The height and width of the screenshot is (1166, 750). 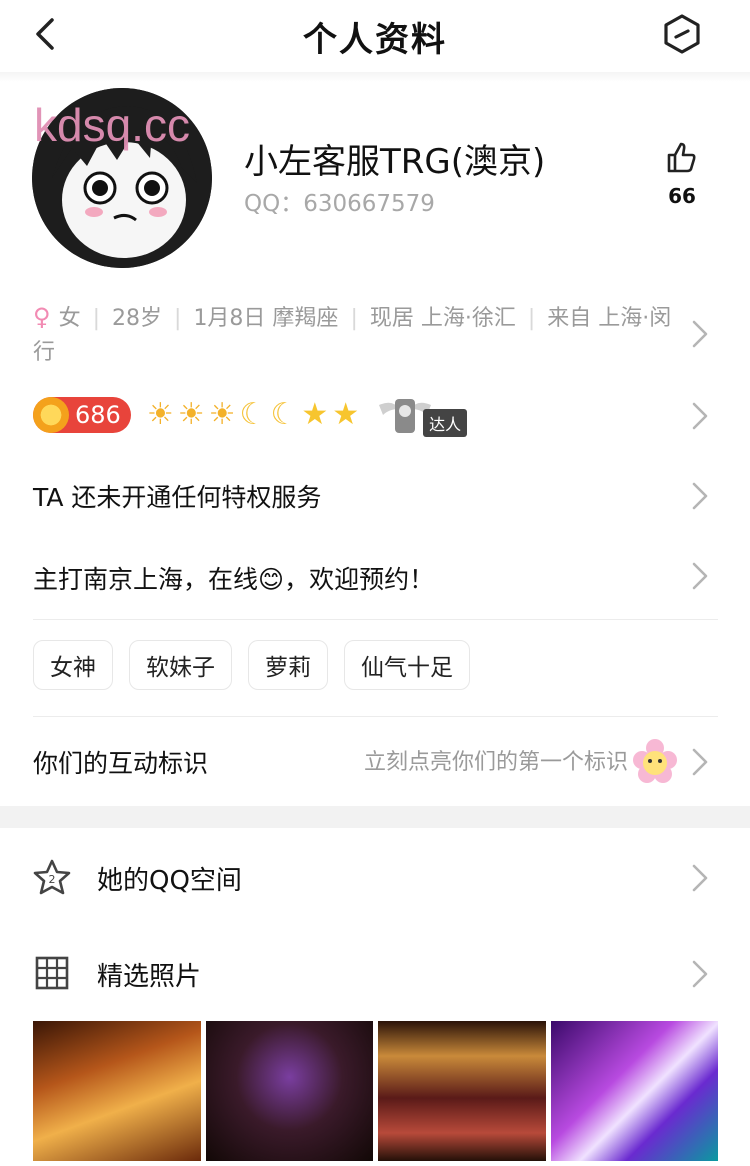 I want to click on star-outline-icon: 2, so click(x=52, y=877).